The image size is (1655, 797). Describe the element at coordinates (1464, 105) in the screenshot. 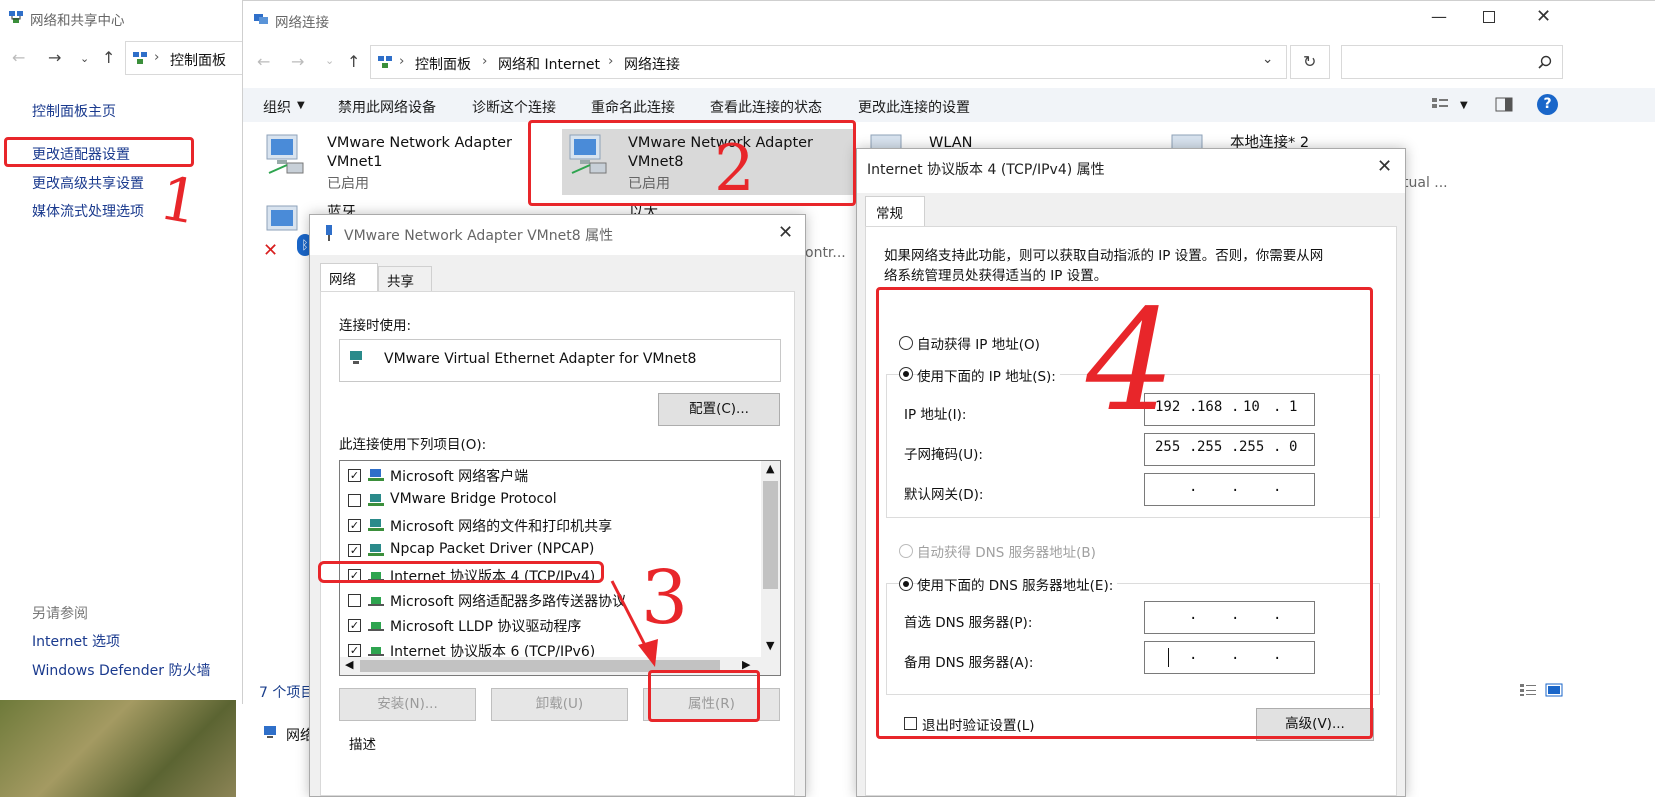

I see `chevron-down-icon: ▼` at that location.